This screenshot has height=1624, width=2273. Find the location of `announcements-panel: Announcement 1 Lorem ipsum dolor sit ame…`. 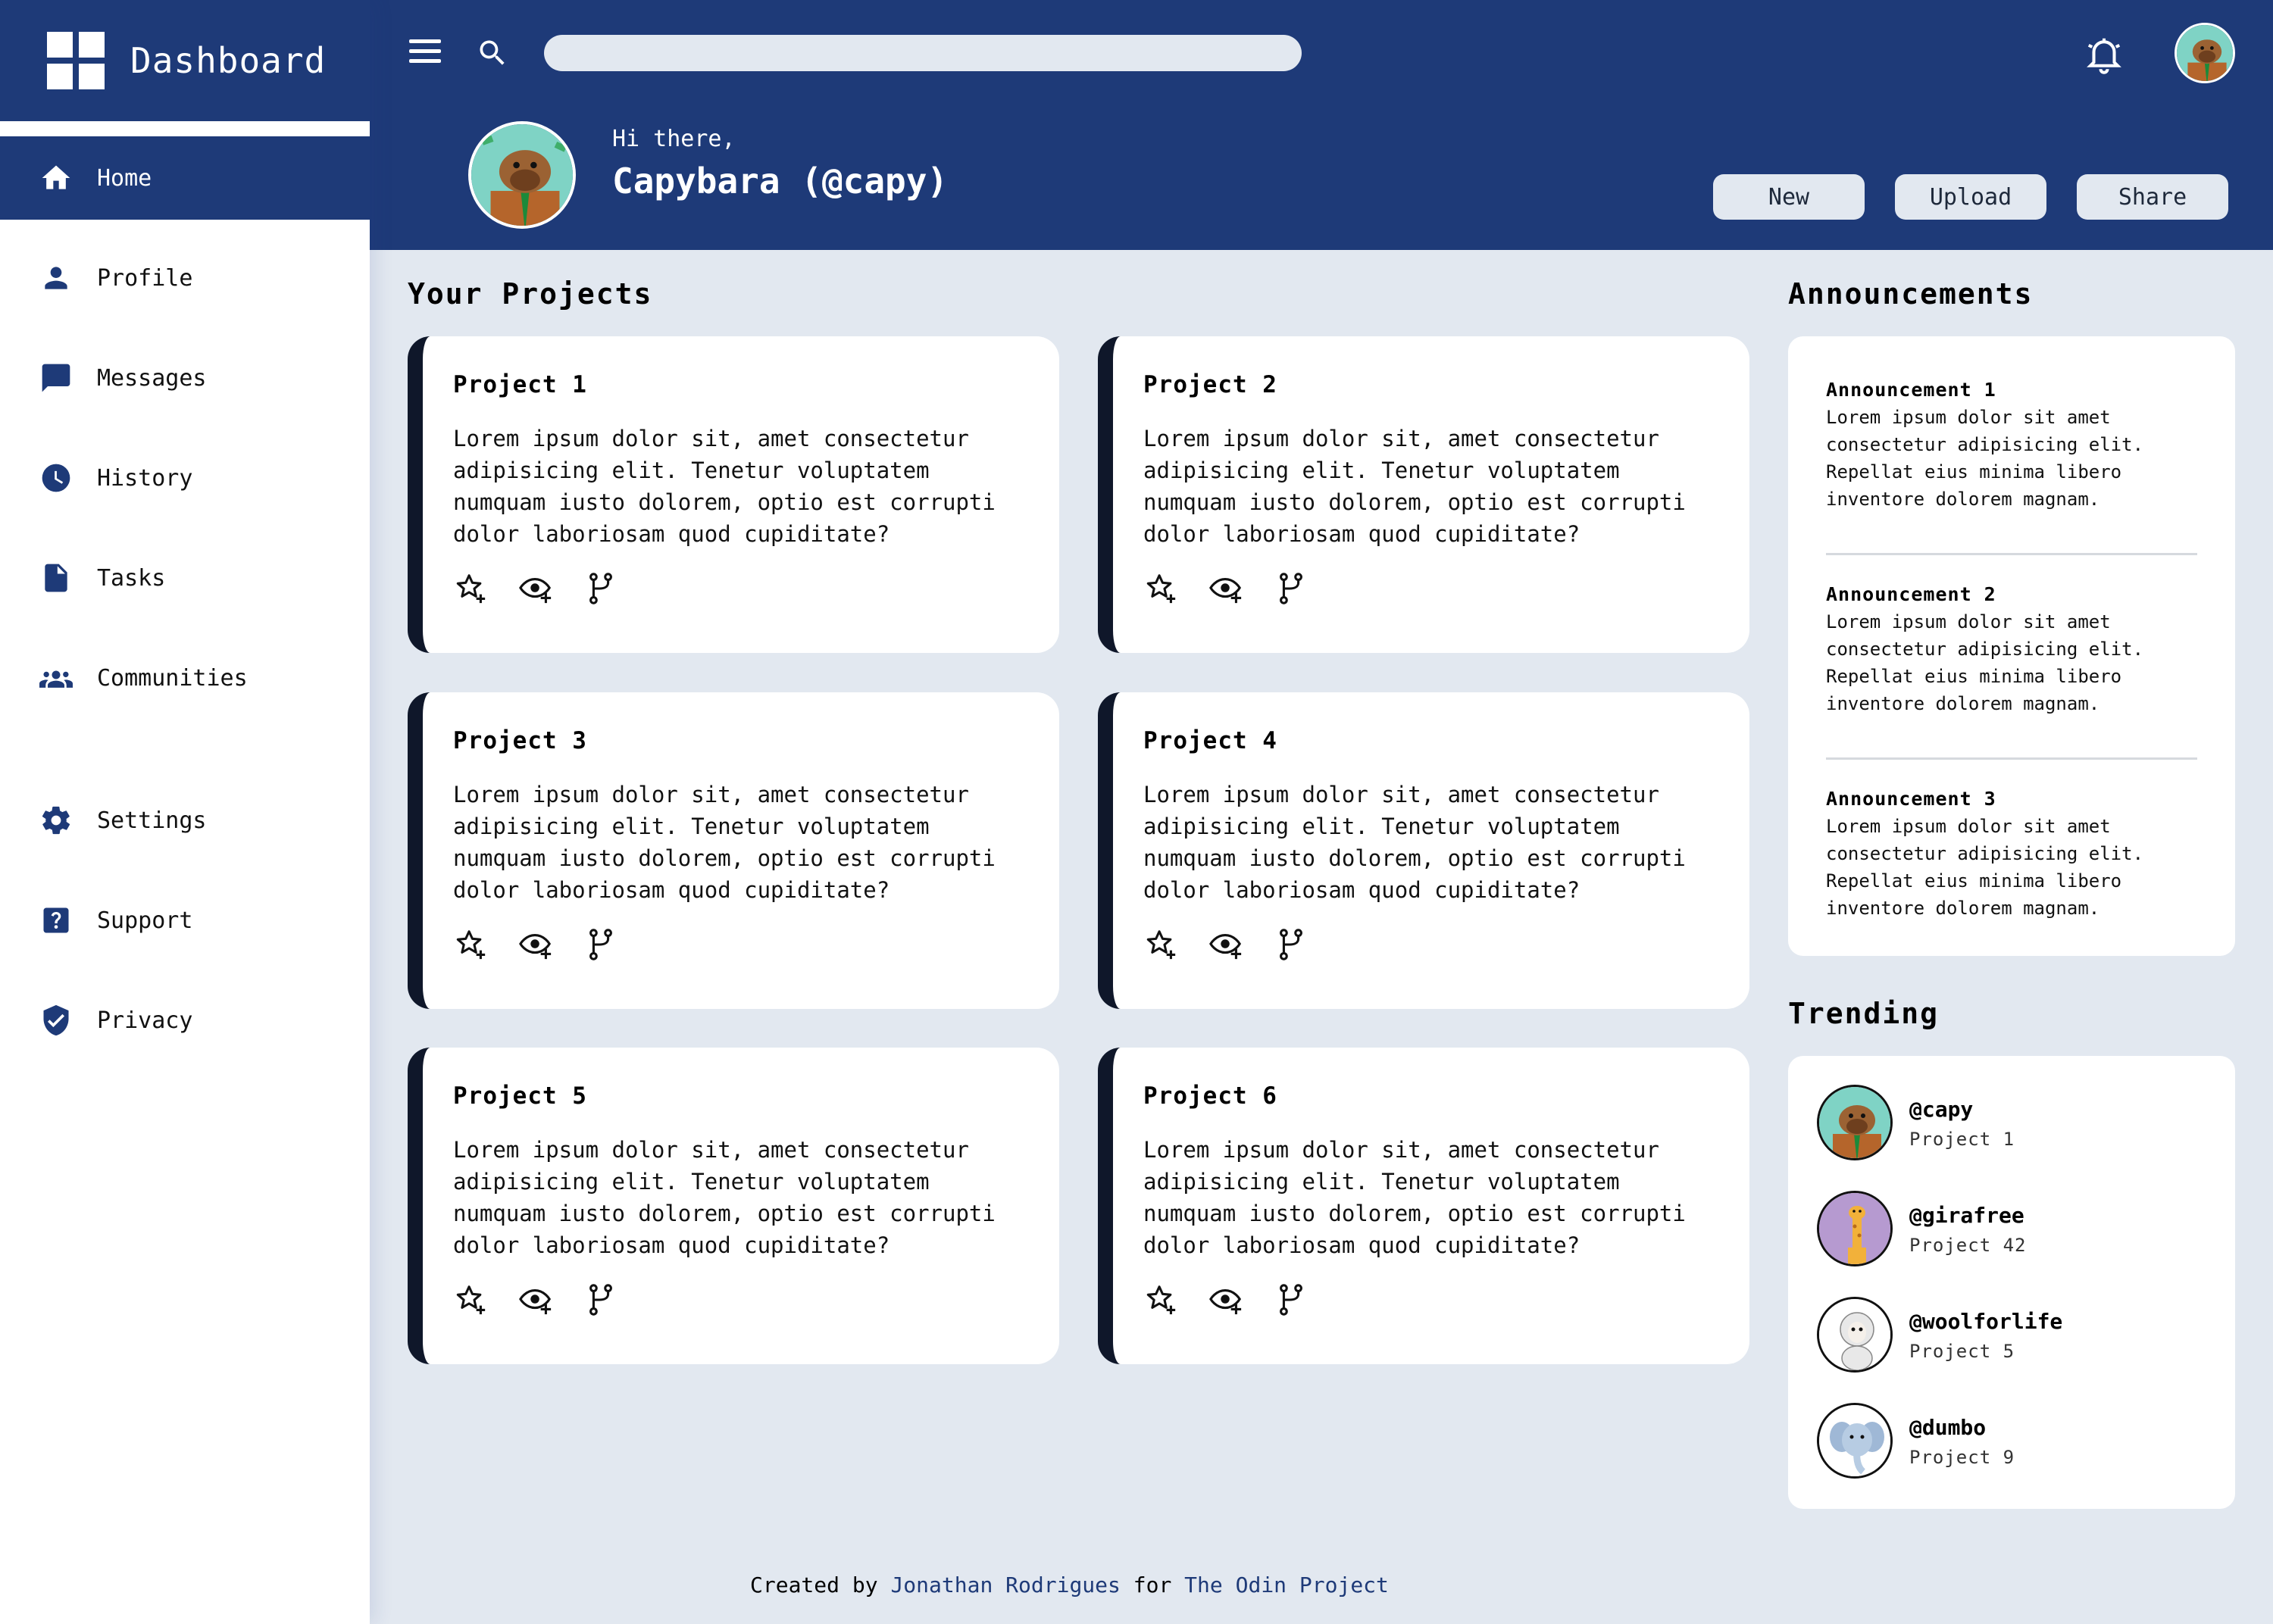

announcements-panel: Announcement 1 Lorem ipsum dolor sit ame… is located at coordinates (2012, 646).